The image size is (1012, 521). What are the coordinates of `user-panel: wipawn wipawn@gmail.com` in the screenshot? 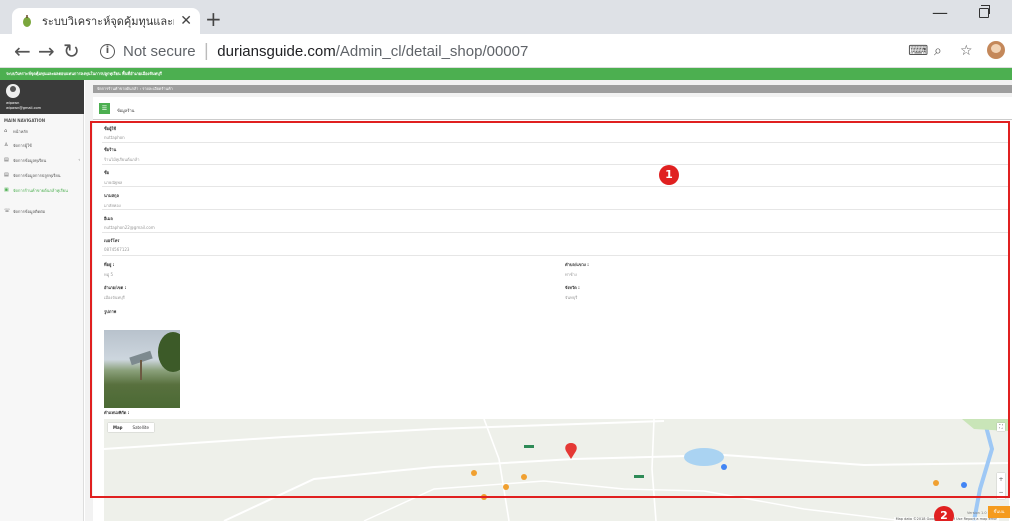 It's located at (42, 97).